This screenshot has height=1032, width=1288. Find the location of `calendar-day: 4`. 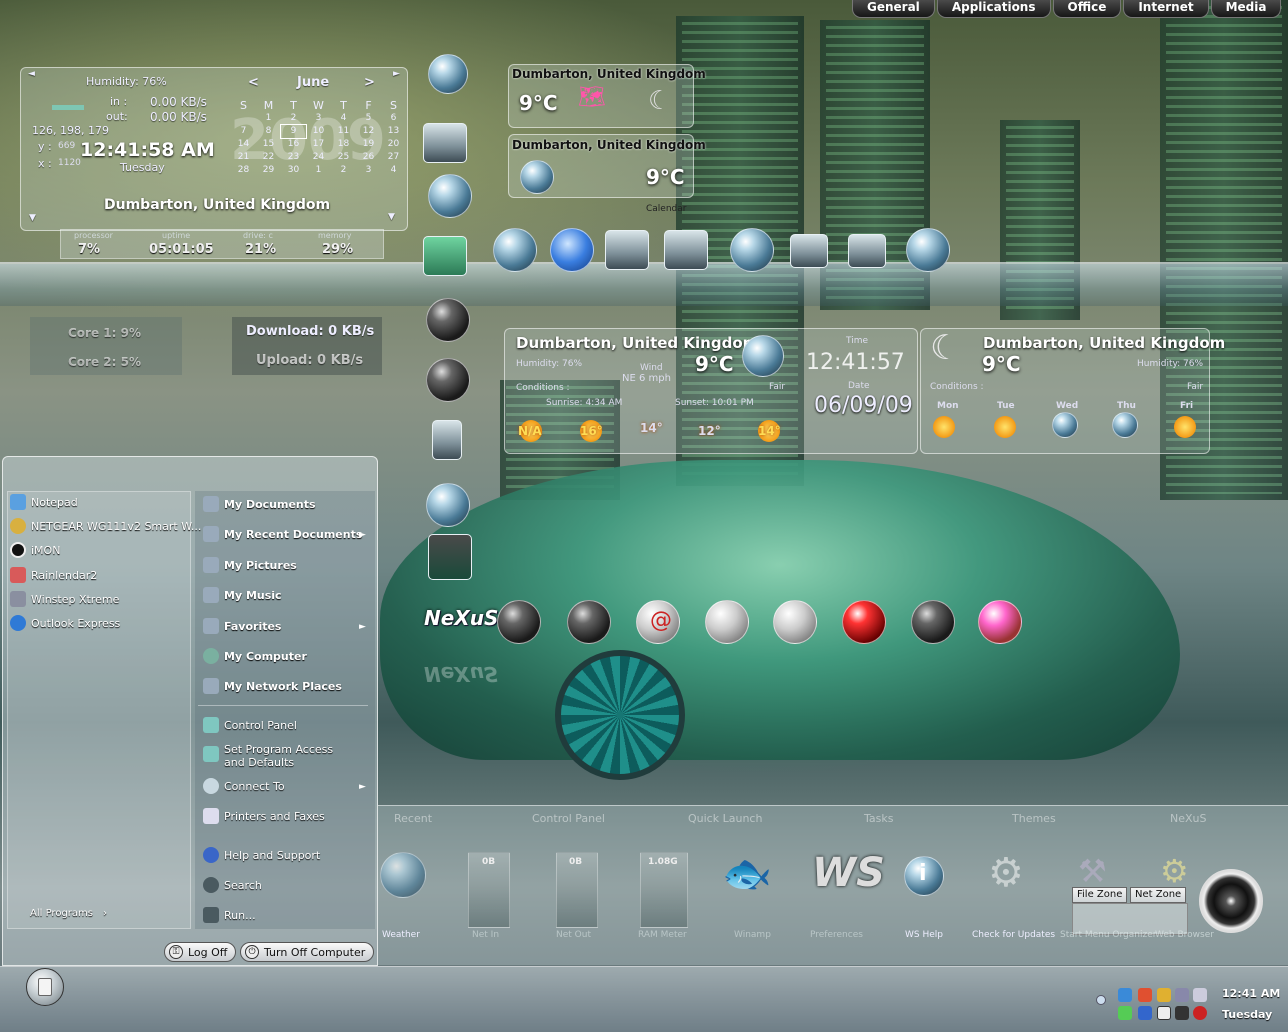

calendar-day: 4 is located at coordinates (393, 170).